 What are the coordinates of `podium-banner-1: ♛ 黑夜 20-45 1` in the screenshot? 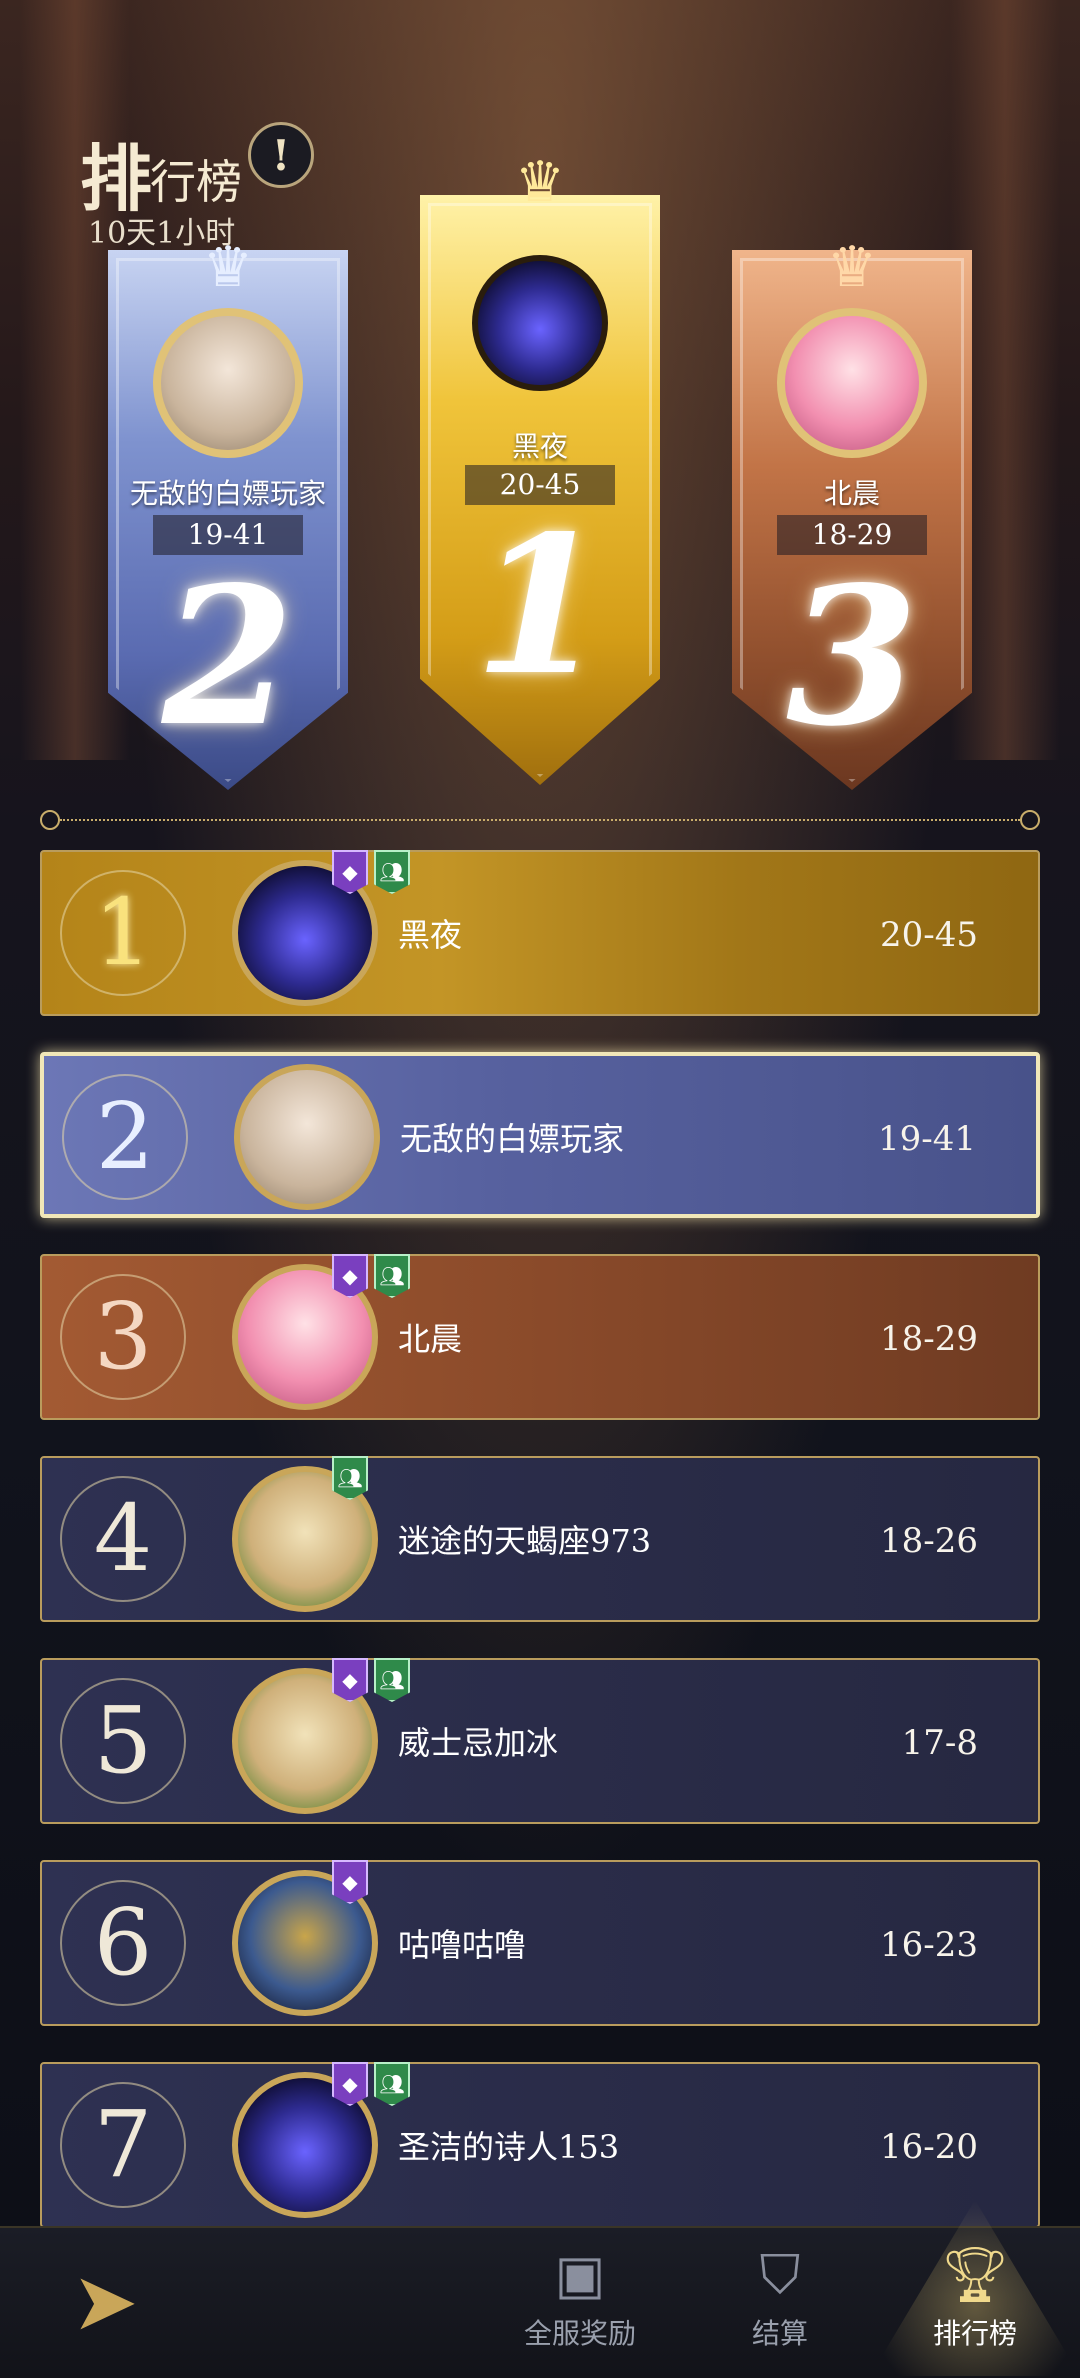 It's located at (540, 470).